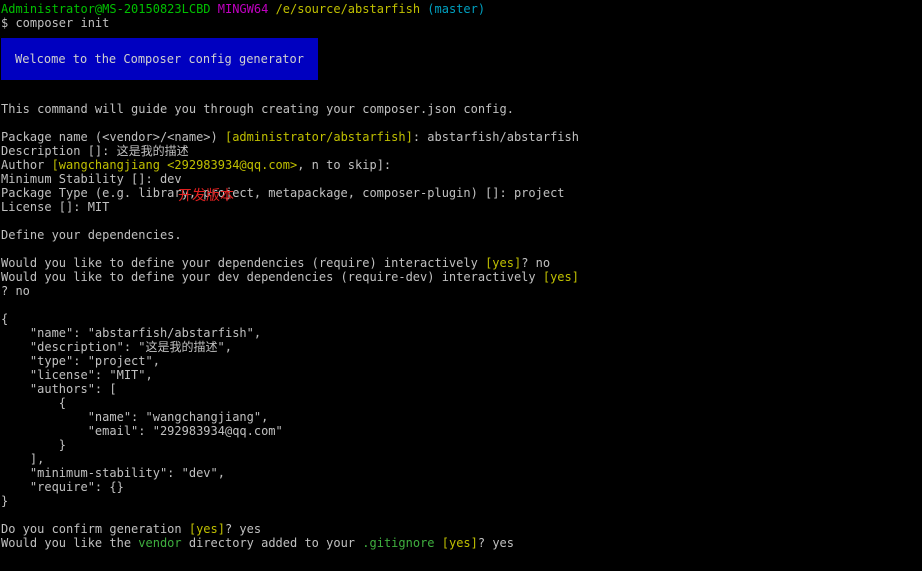 Image resolution: width=922 pixels, height=571 pixels. What do you see at coordinates (113, 473) in the screenshot?
I see `json-line: "minimum-stability": "dev",` at bounding box center [113, 473].